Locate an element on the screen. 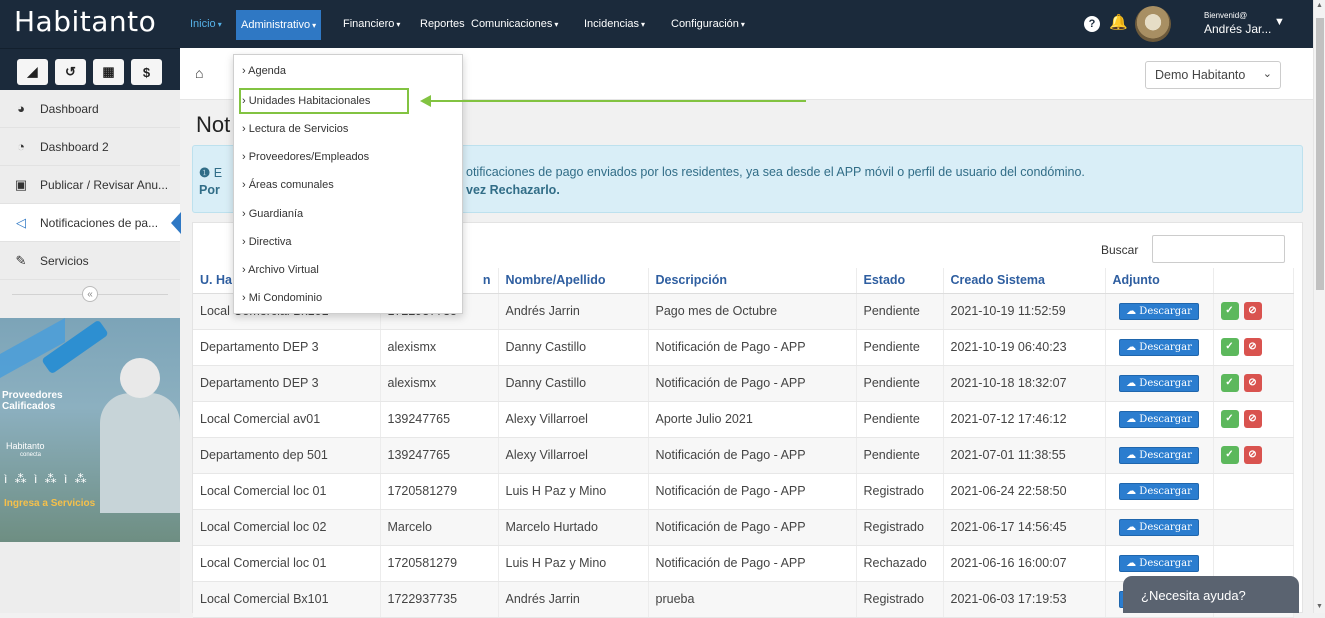  cell-created: 2021-06-24 22:58:50 is located at coordinates (1024, 491).